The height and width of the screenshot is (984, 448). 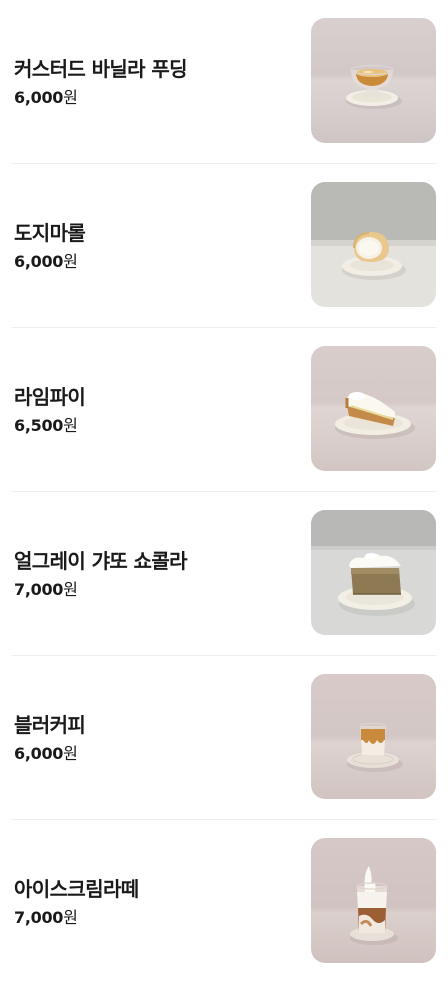 What do you see at coordinates (373, 900) in the screenshot?
I see `ice-cream-latte-photo` at bounding box center [373, 900].